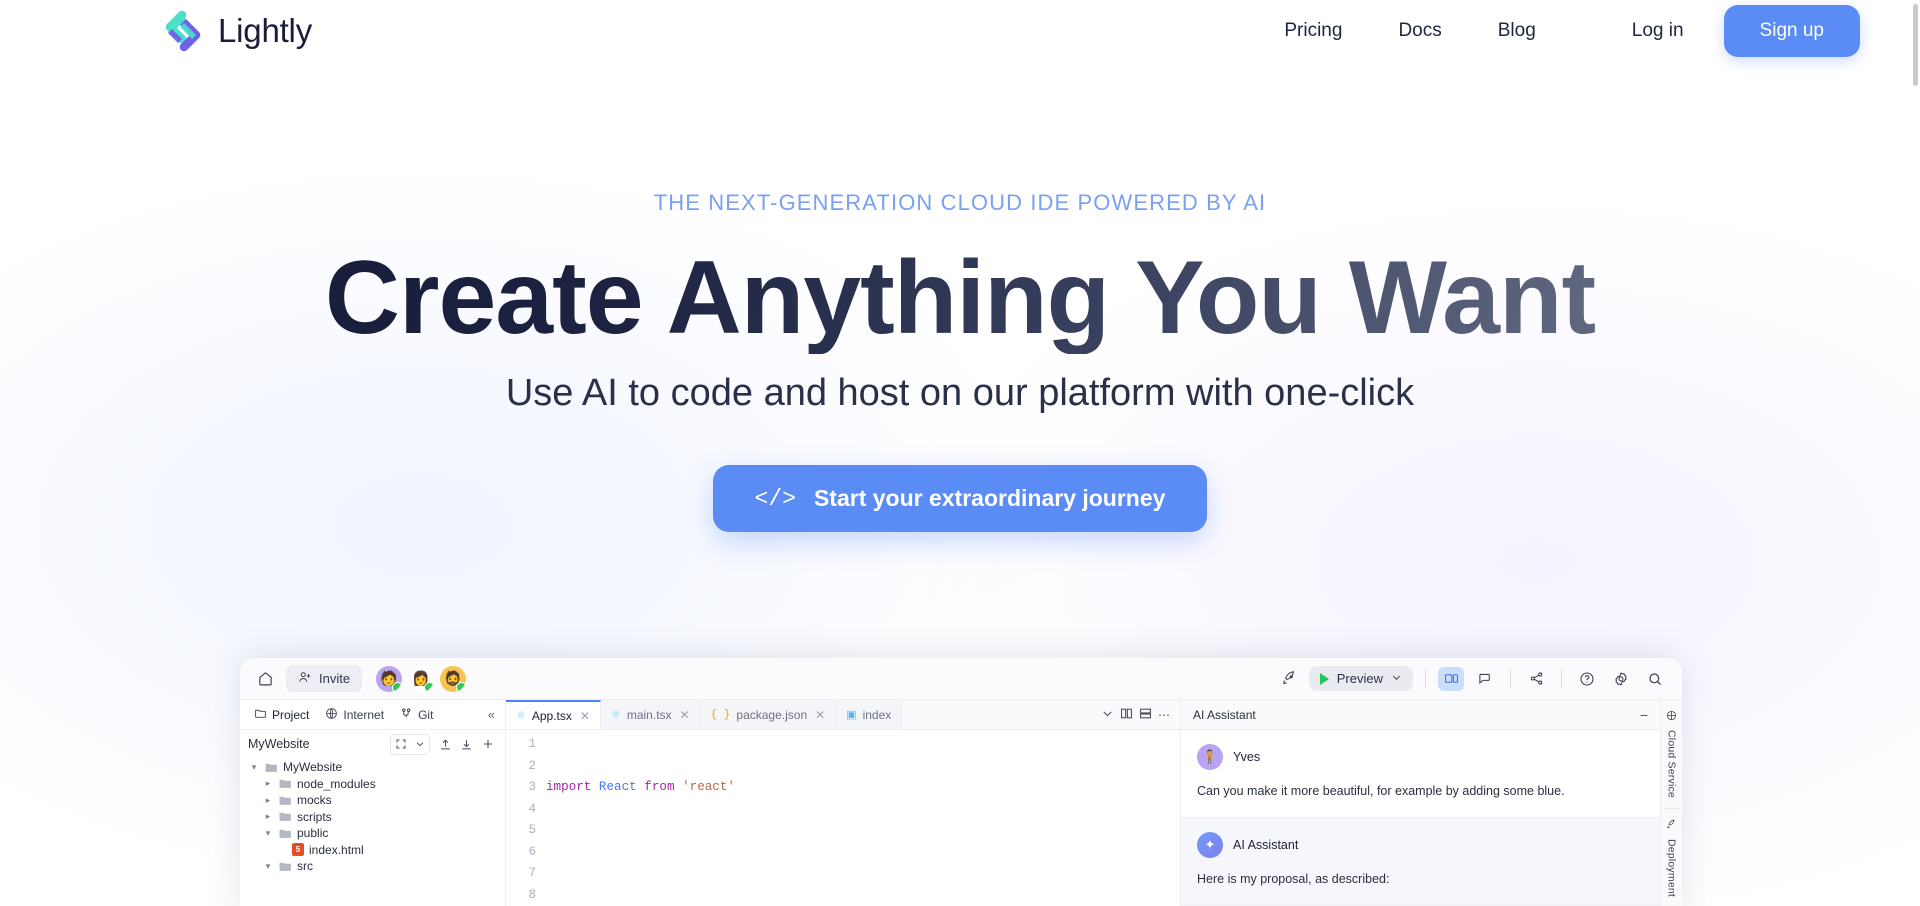 The height and width of the screenshot is (906, 1920). Describe the element at coordinates (372, 866) in the screenshot. I see `tree-item-src: ▾ src` at that location.